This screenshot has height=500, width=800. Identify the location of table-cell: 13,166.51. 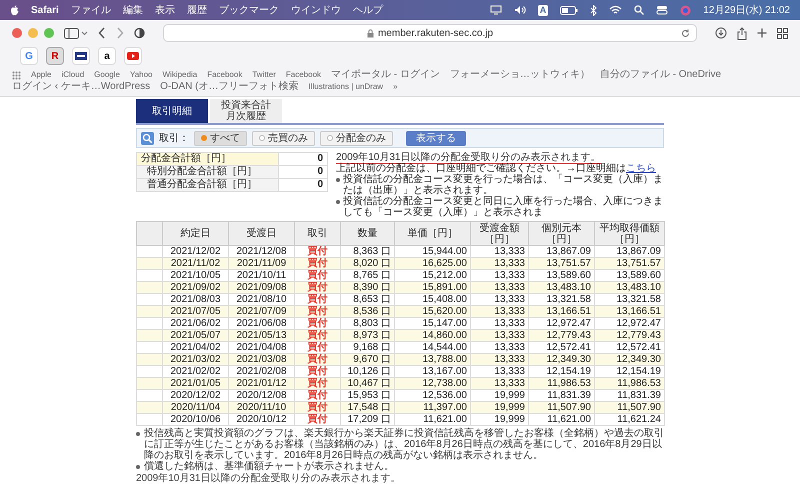
(629, 312).